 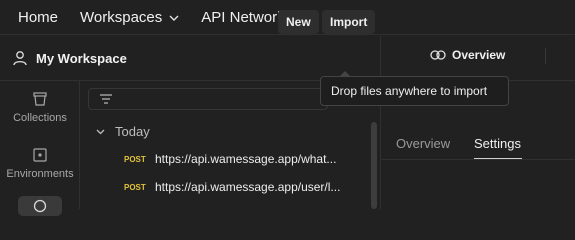 I want to click on sidebar-item-environments: Environments, so click(x=40, y=163).